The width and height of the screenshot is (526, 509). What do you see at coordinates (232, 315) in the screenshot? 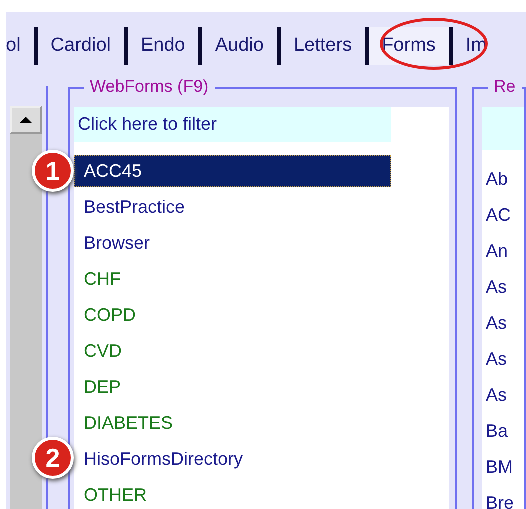
I see `list-item: COPD` at bounding box center [232, 315].